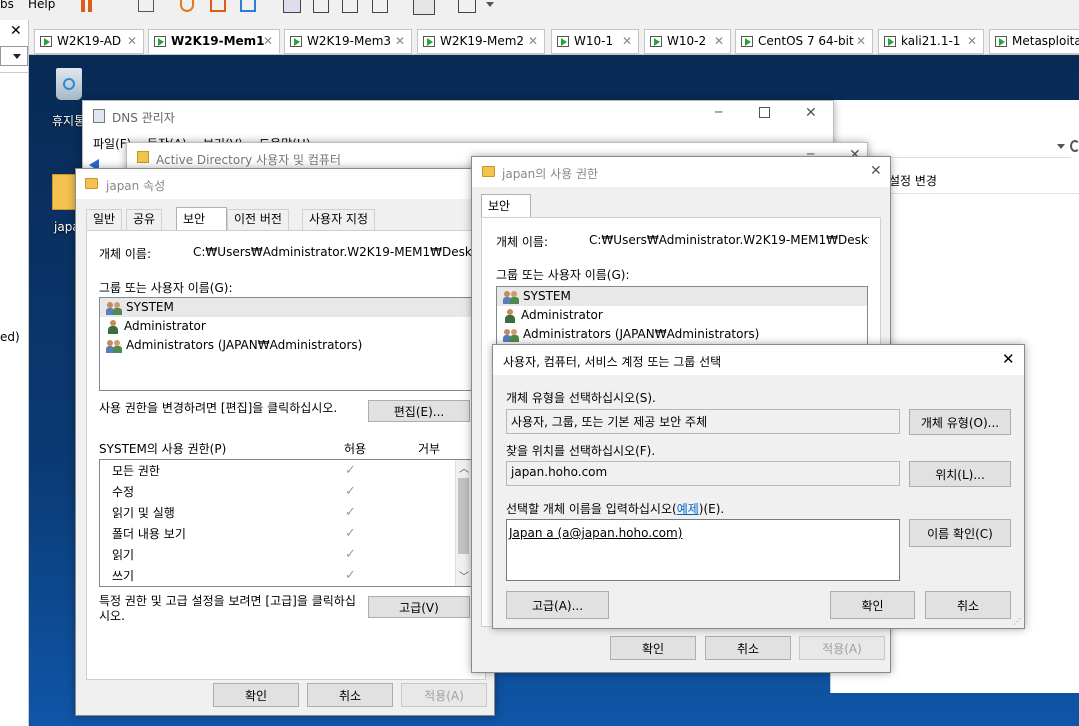  I want to click on manage-snapshot-icon, so click(248, 6).